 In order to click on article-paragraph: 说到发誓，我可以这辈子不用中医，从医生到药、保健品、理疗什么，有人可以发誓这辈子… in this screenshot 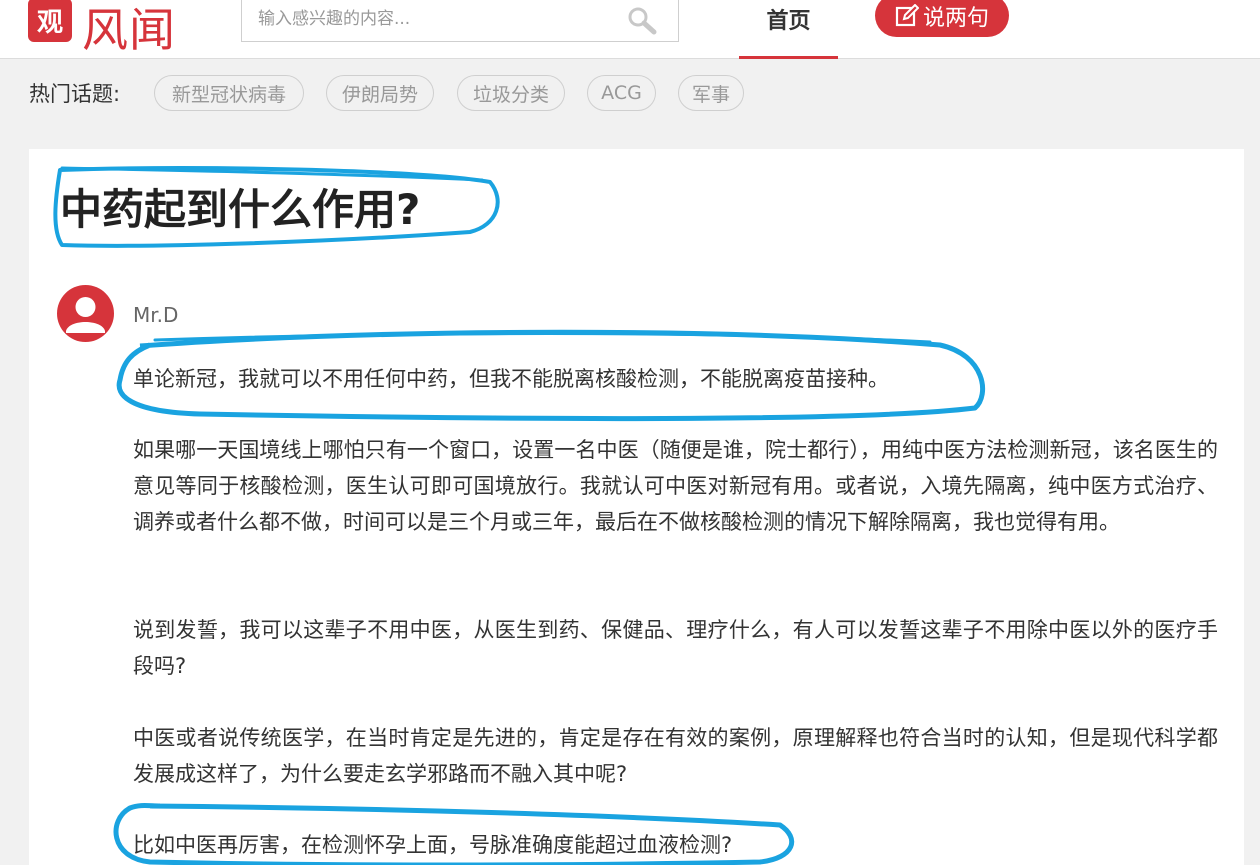, I will do `click(675, 648)`.